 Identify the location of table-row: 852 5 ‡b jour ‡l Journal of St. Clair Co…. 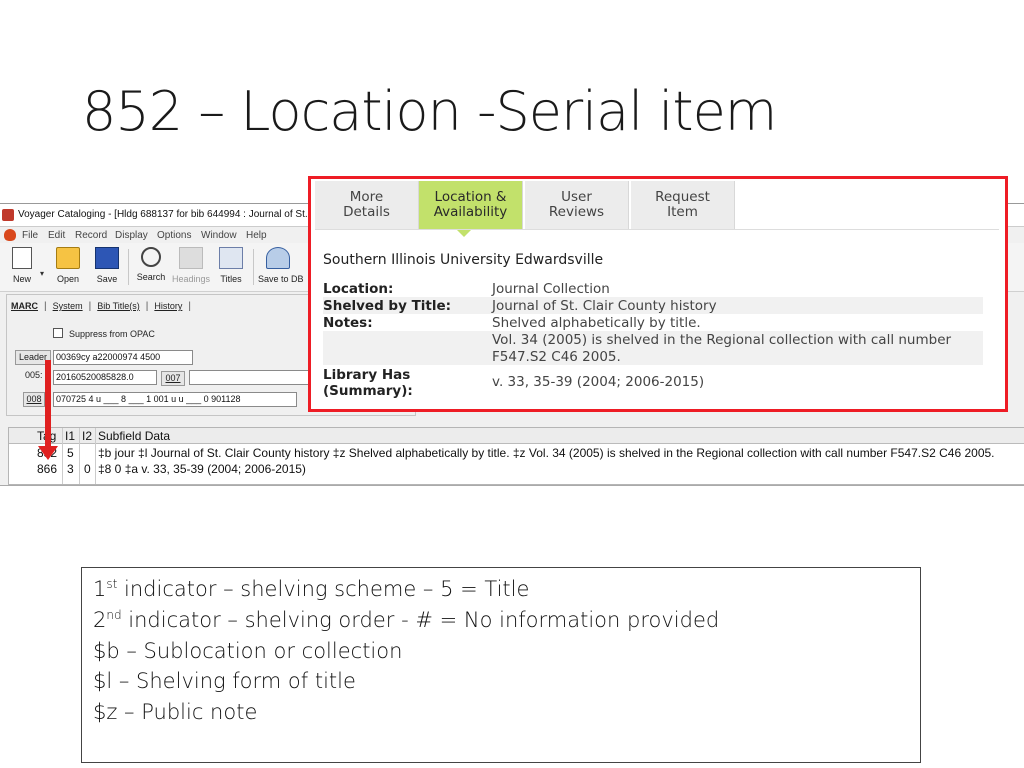
(516, 453).